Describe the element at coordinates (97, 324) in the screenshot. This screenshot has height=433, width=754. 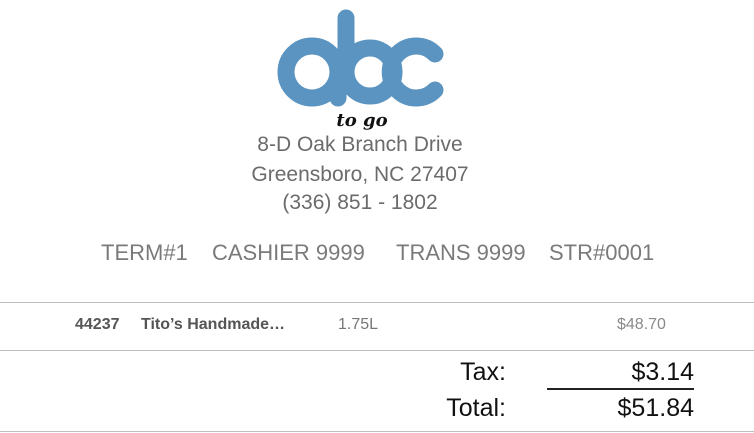
I see `item-sku: 44237` at that location.